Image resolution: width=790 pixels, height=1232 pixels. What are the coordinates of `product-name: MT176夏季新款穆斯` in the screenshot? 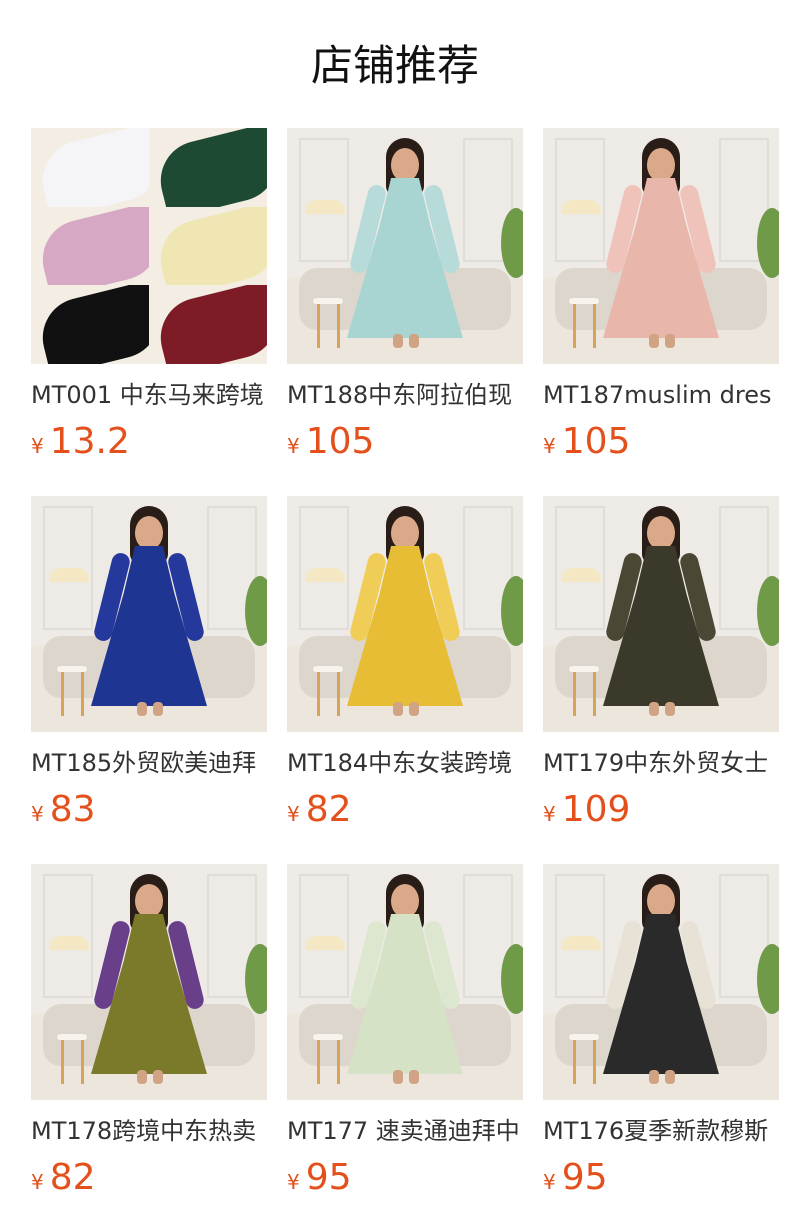 It's located at (661, 1131).